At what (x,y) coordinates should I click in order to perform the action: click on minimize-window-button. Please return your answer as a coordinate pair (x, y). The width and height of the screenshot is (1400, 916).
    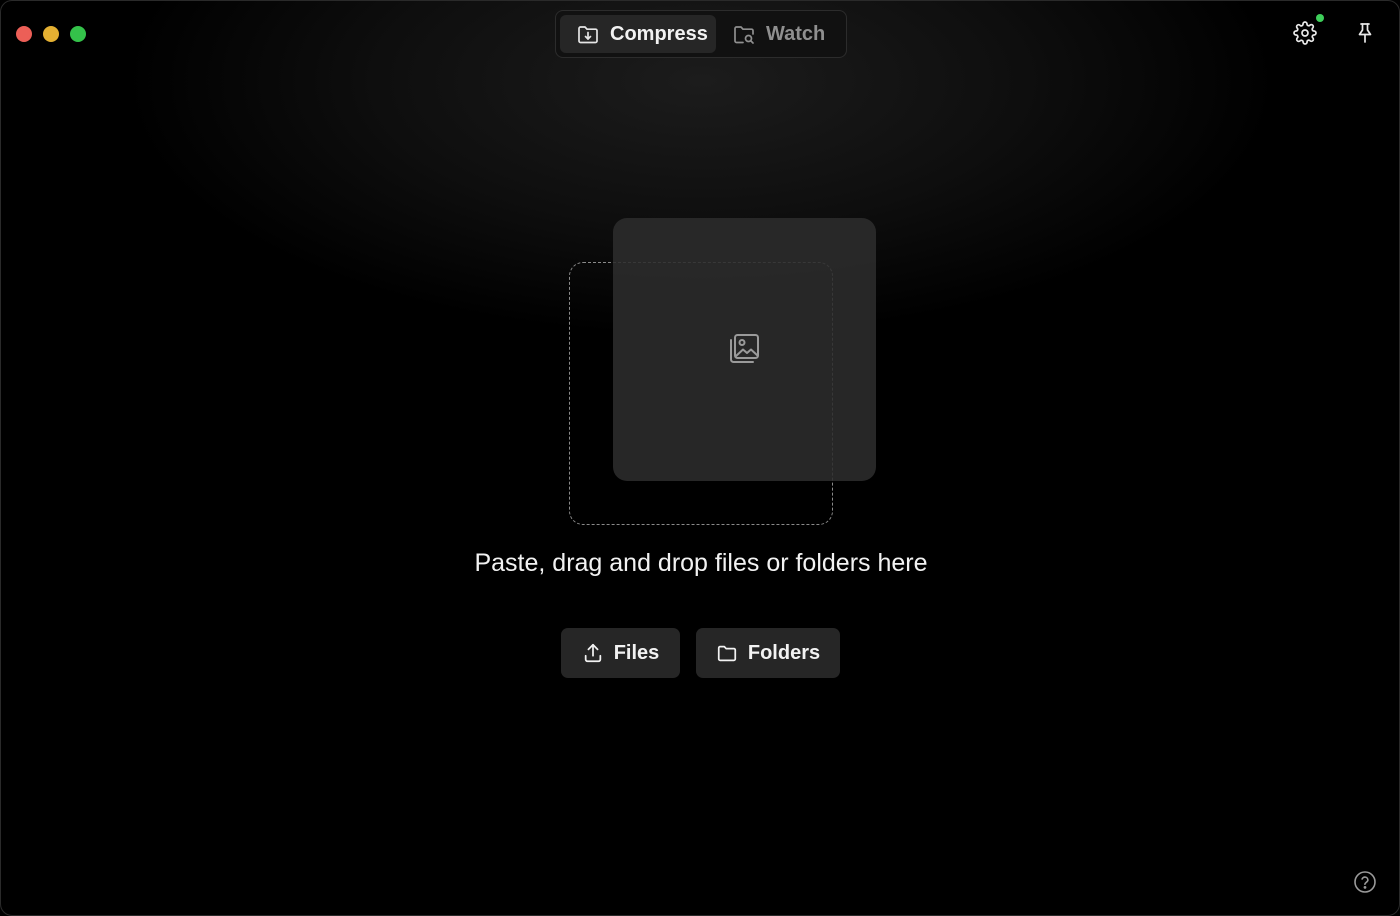
    Looking at the image, I should click on (51, 34).